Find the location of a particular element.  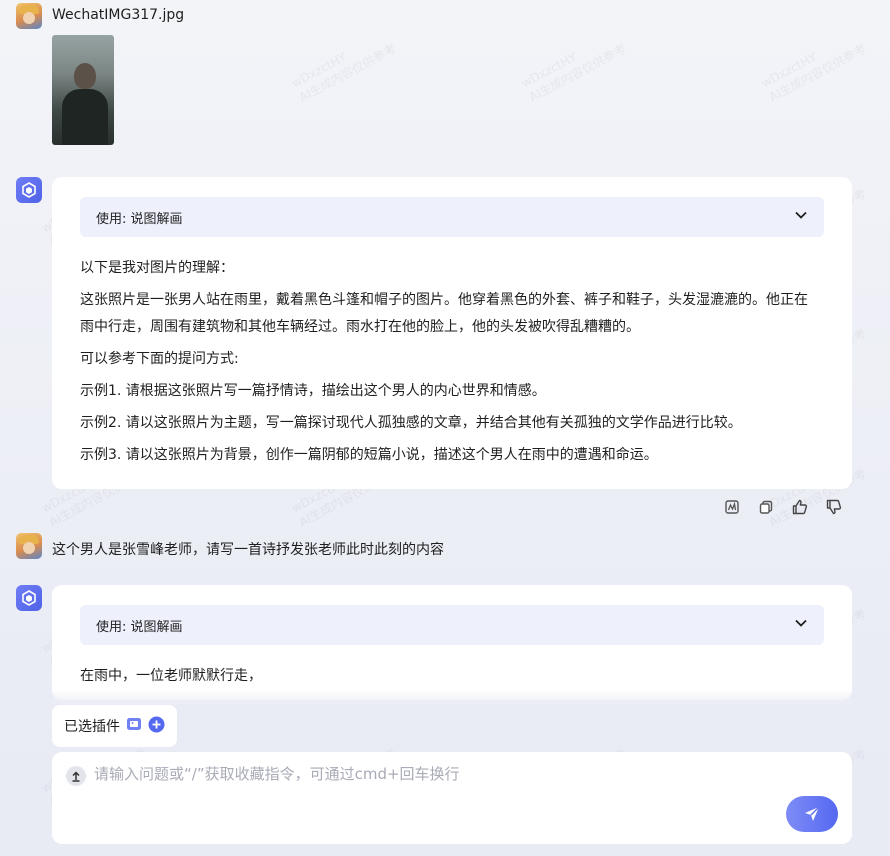

answer-paragraph: 在雨中，一位老师默默行走， is located at coordinates (171, 676).